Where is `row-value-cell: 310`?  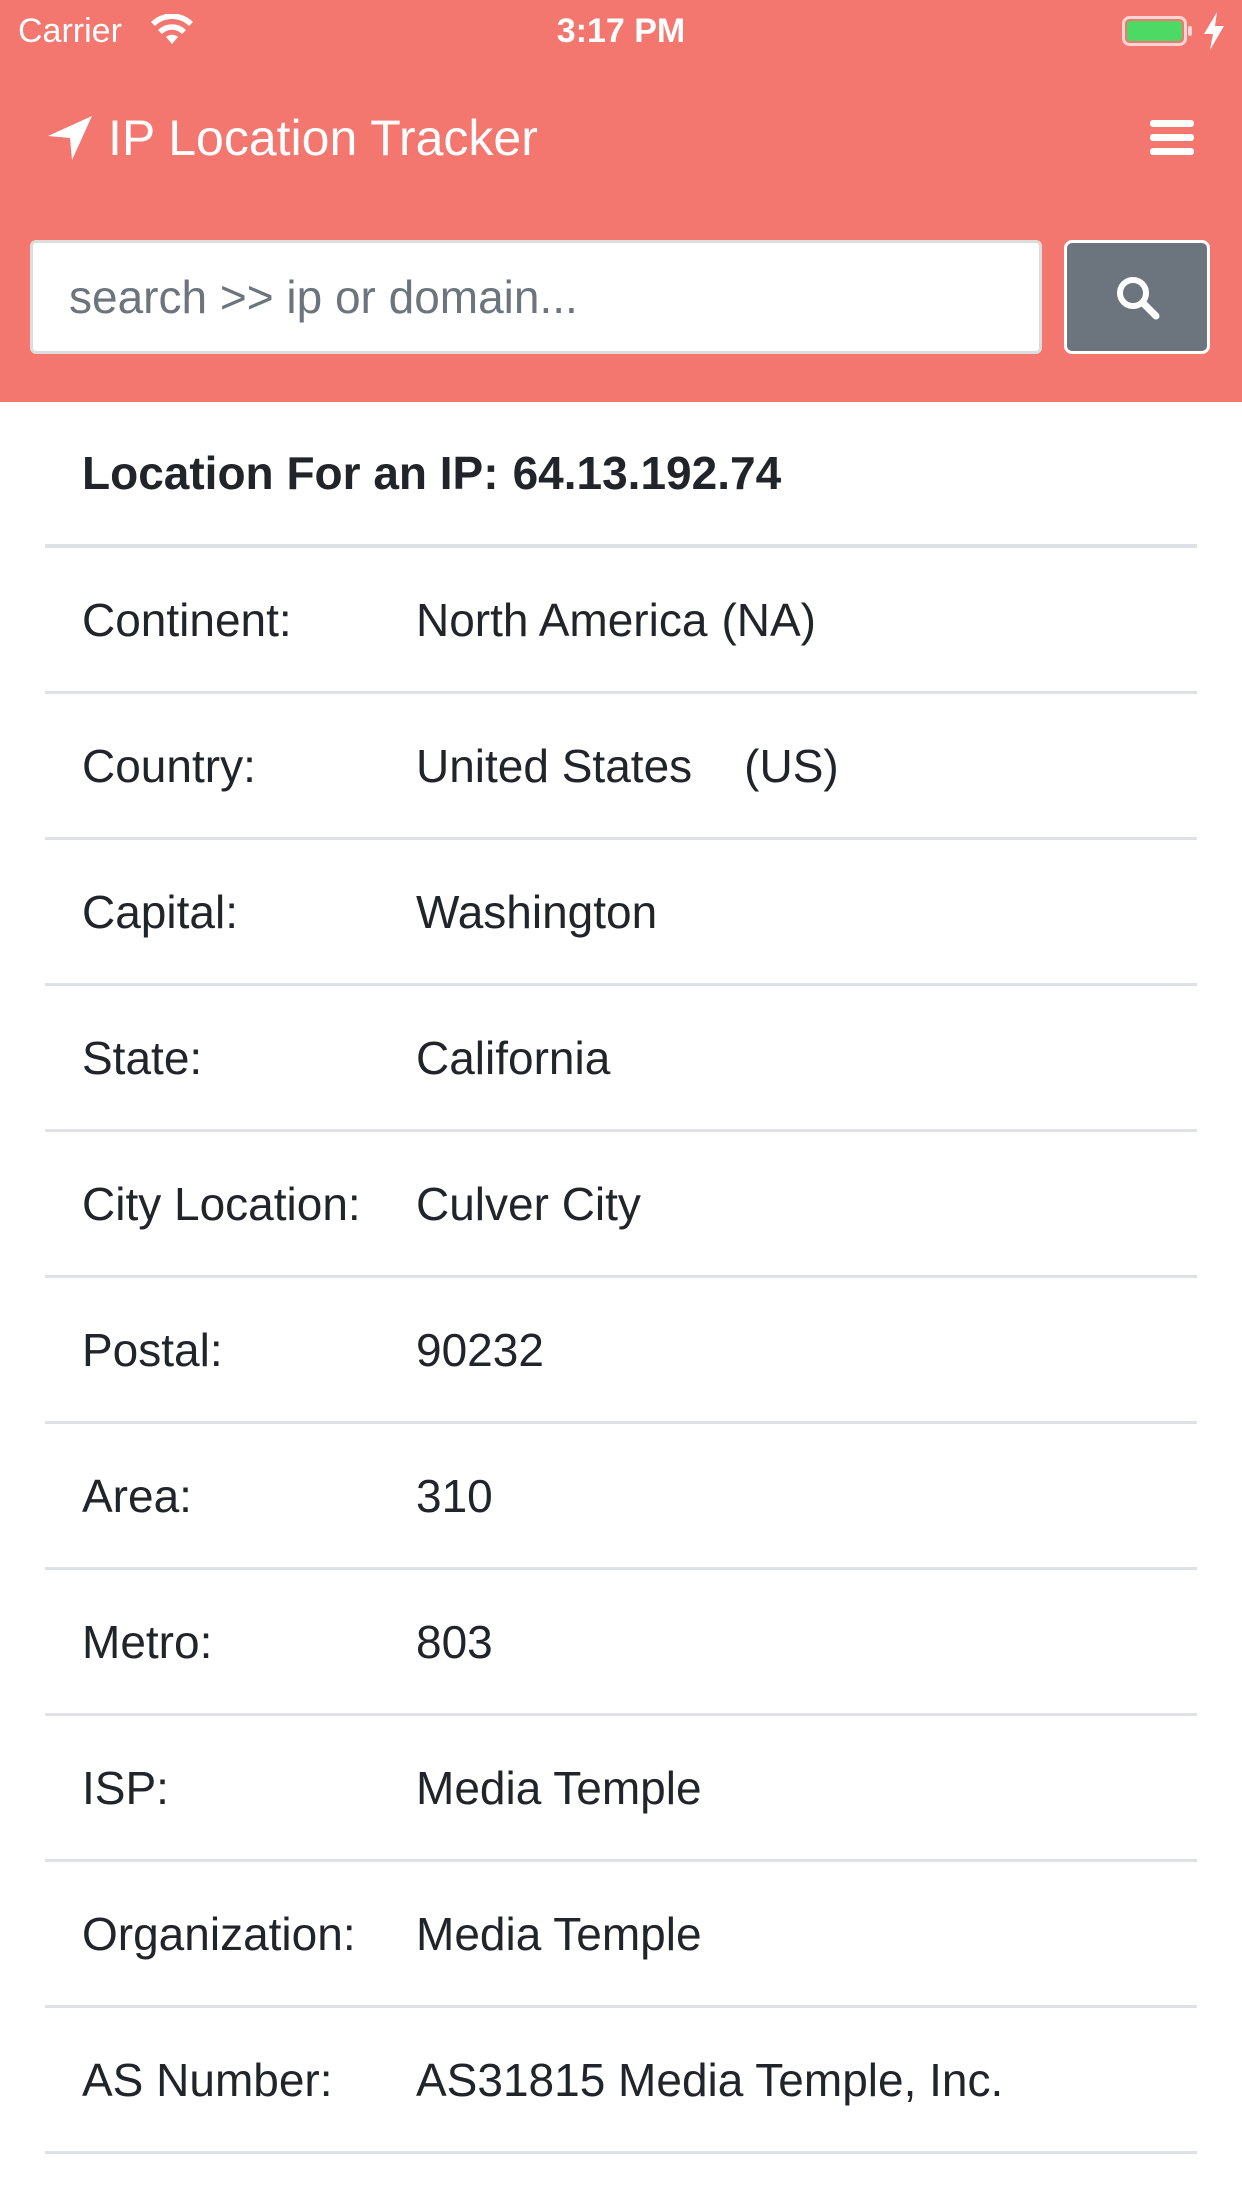
row-value-cell: 310 is located at coordinates (806, 1496).